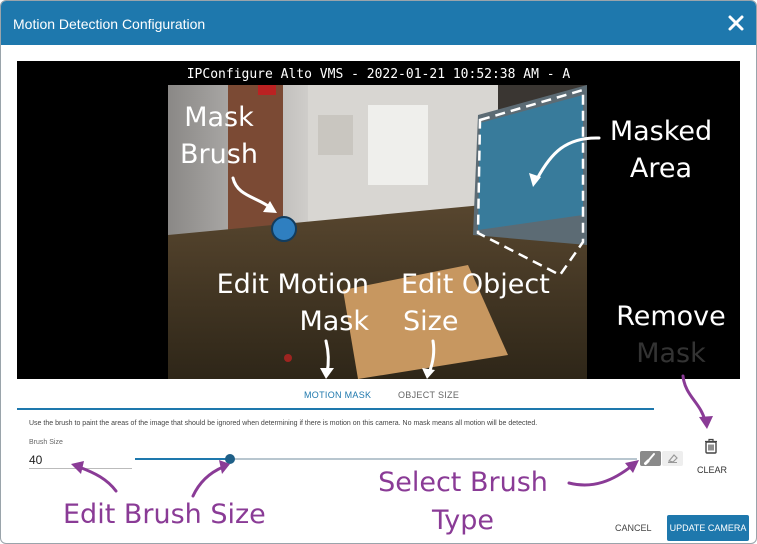  What do you see at coordinates (661, 131) in the screenshot?
I see `annotation-masked-area-line1: Masked` at bounding box center [661, 131].